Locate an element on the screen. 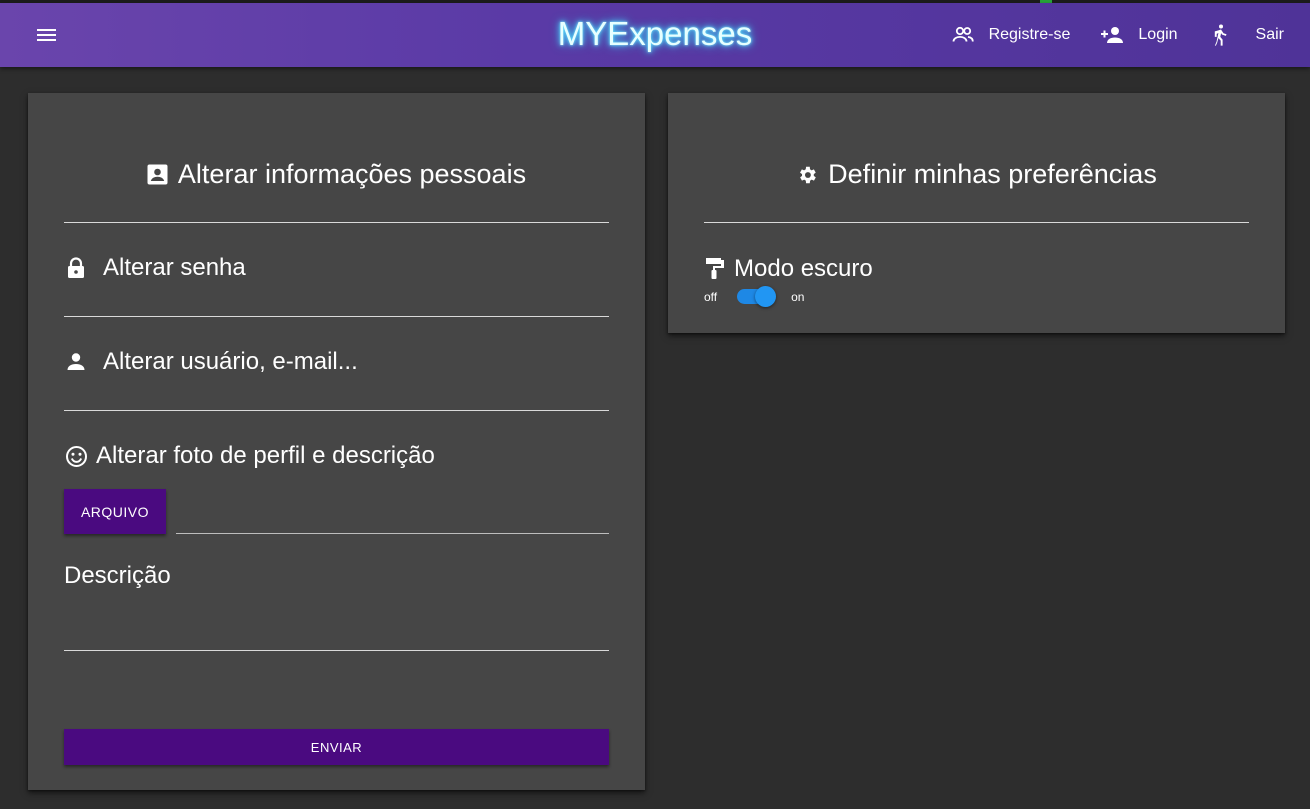 The width and height of the screenshot is (1310, 809). submit-button: ENVIAR is located at coordinates (336, 747).